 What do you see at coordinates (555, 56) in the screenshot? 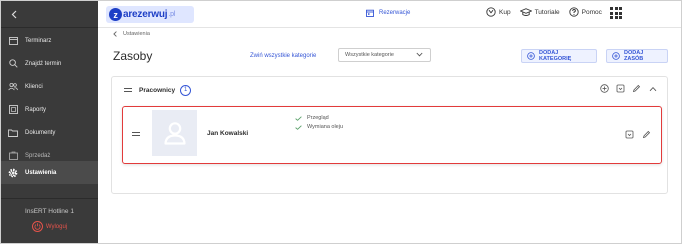
I see `add-category-label: DODAJ KATEGORIĘ` at bounding box center [555, 56].